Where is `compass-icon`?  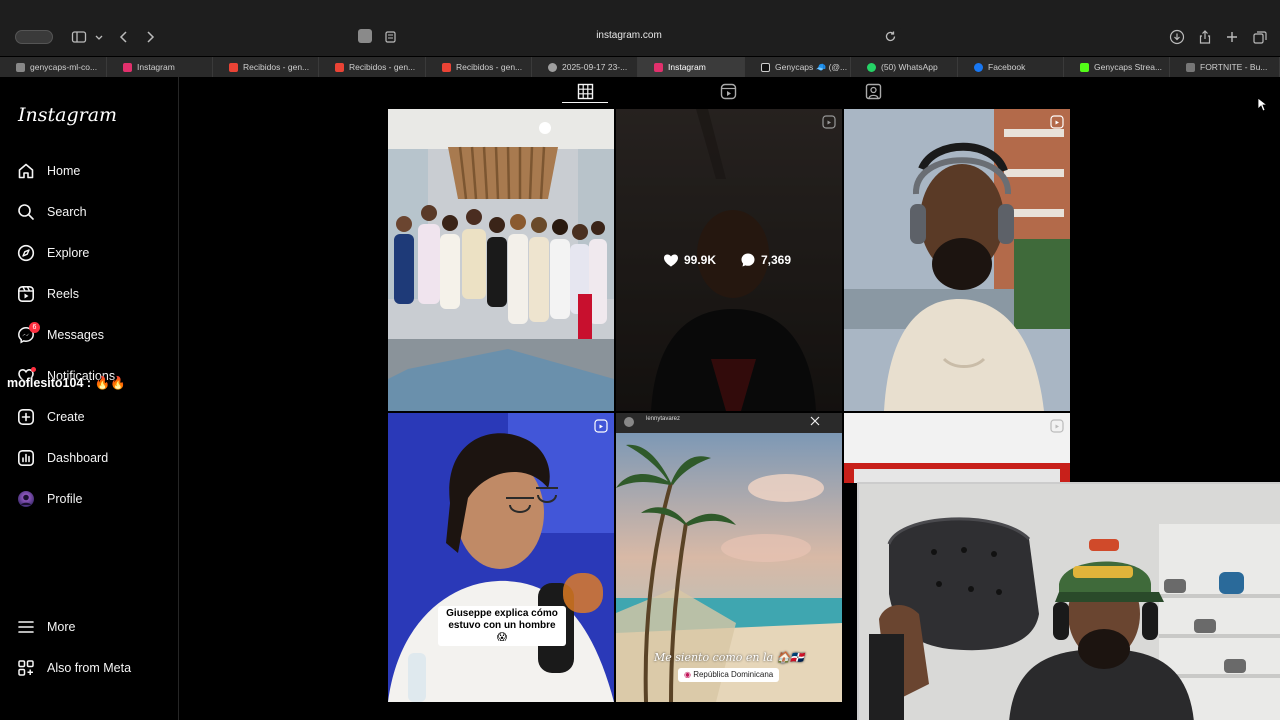 compass-icon is located at coordinates (26, 253).